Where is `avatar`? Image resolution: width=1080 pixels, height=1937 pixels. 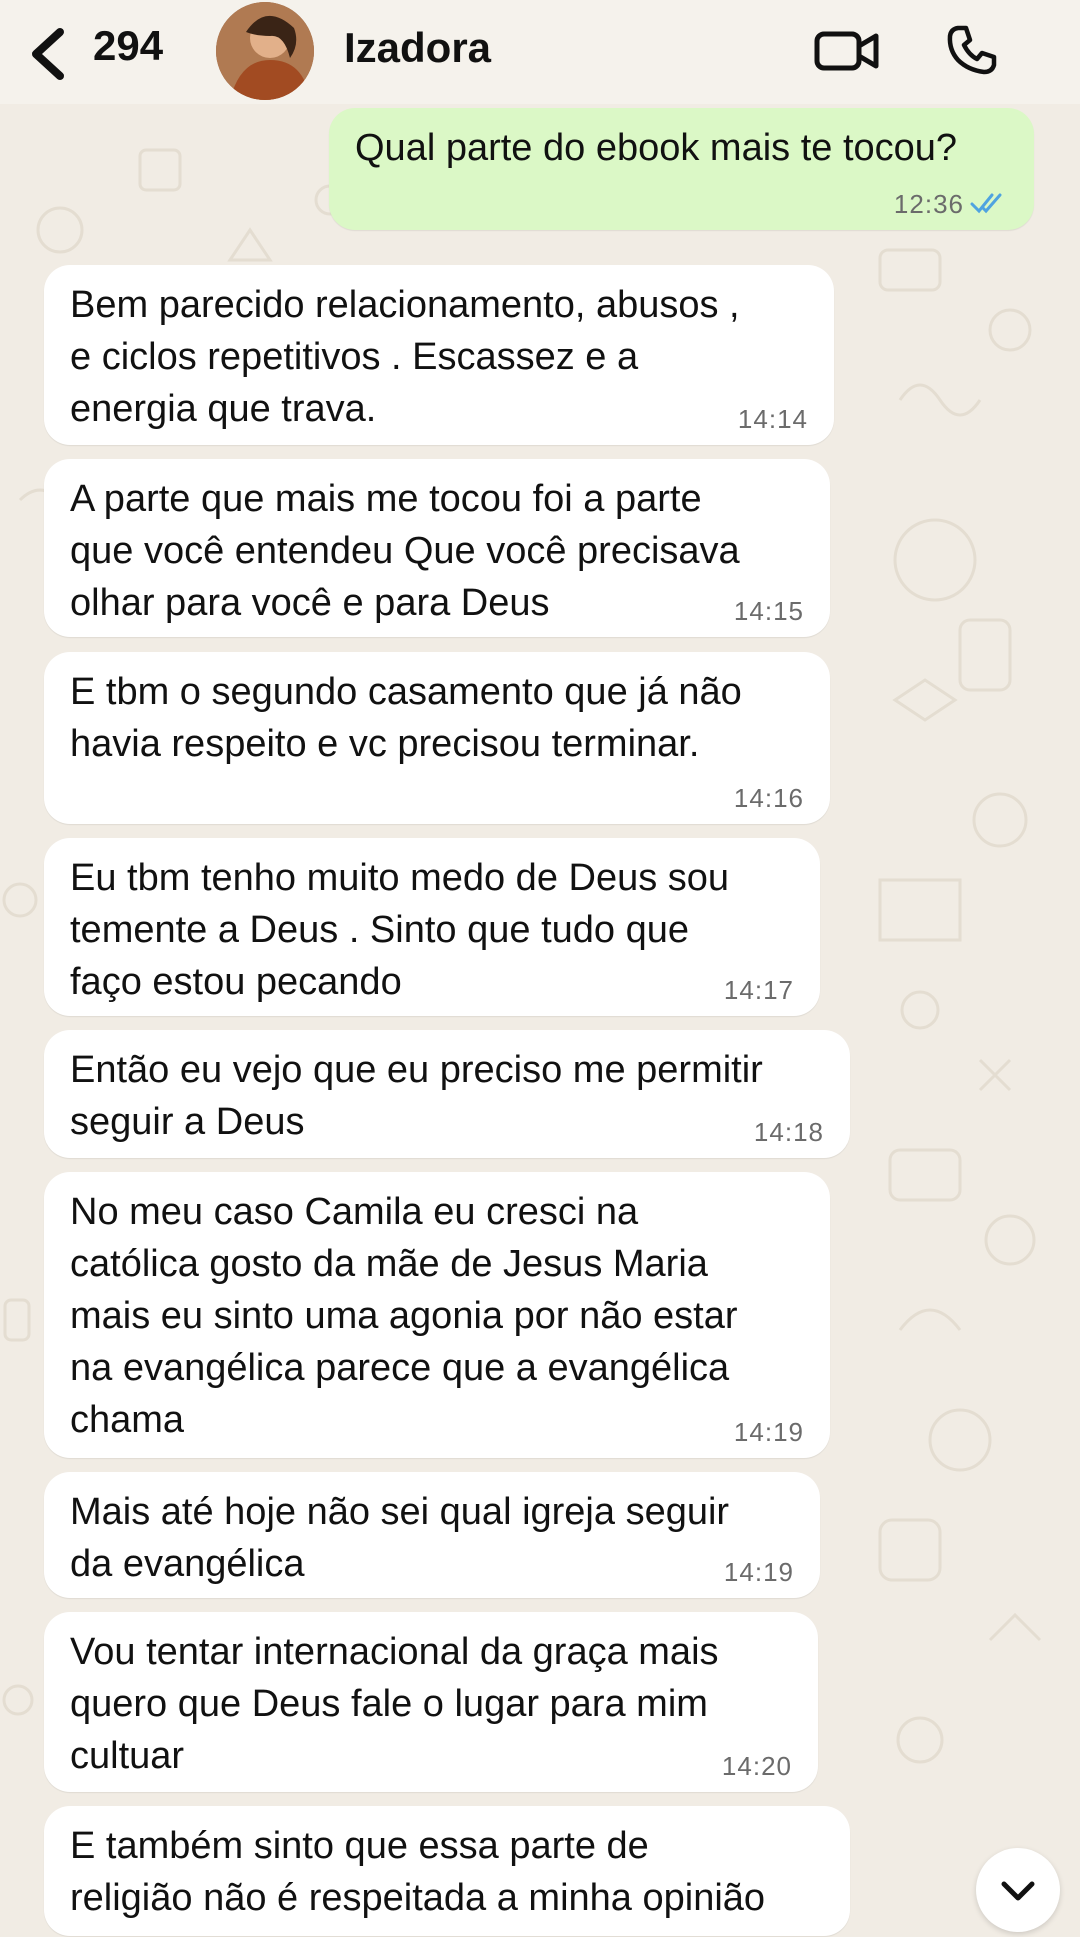
avatar is located at coordinates (265, 51).